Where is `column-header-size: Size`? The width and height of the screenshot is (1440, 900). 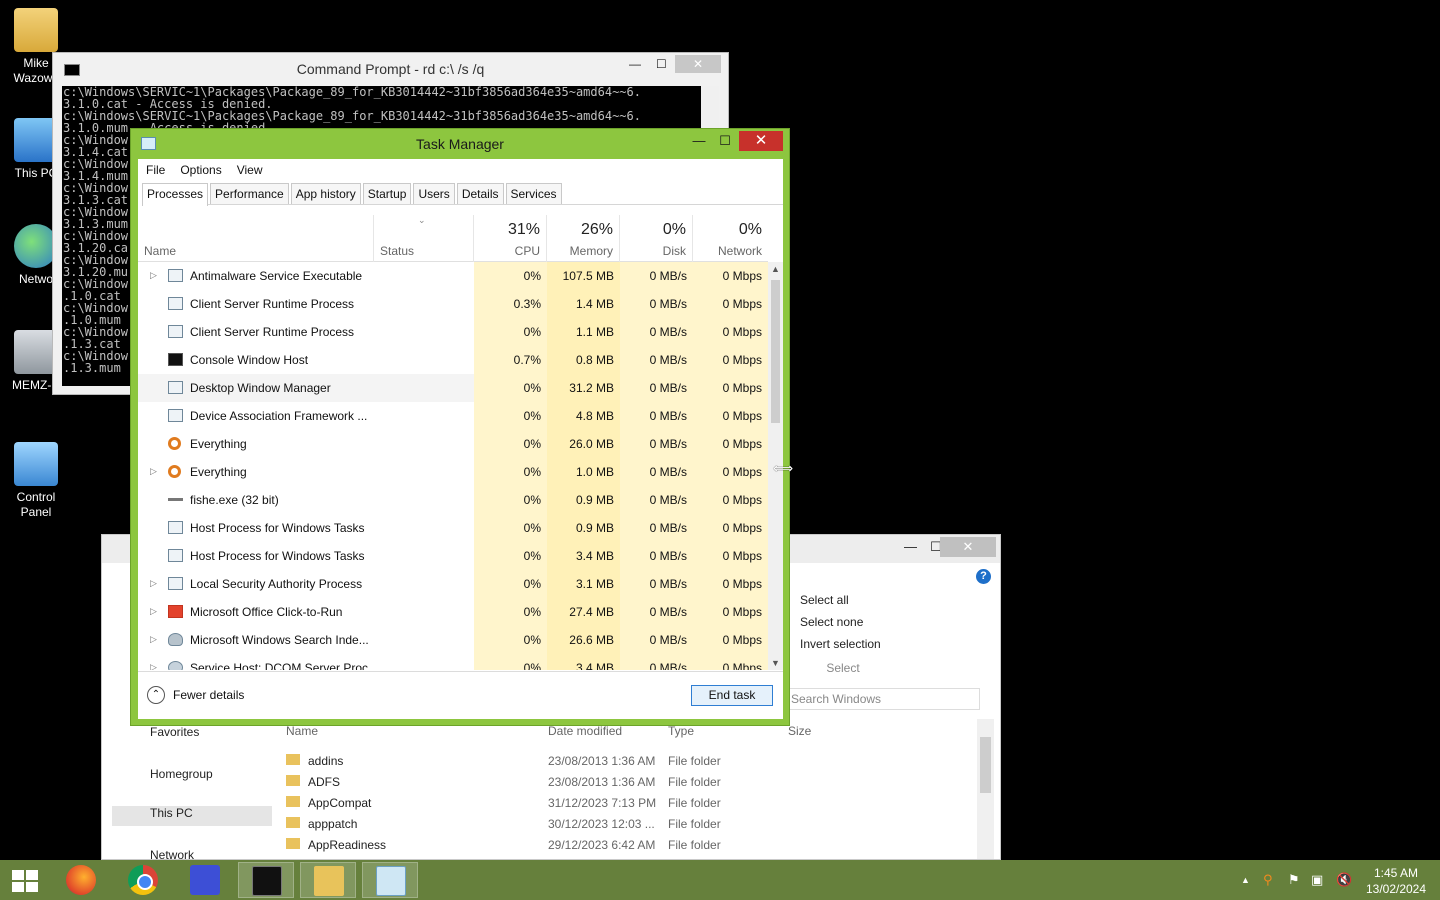
column-header-size: Size is located at coordinates (799, 731).